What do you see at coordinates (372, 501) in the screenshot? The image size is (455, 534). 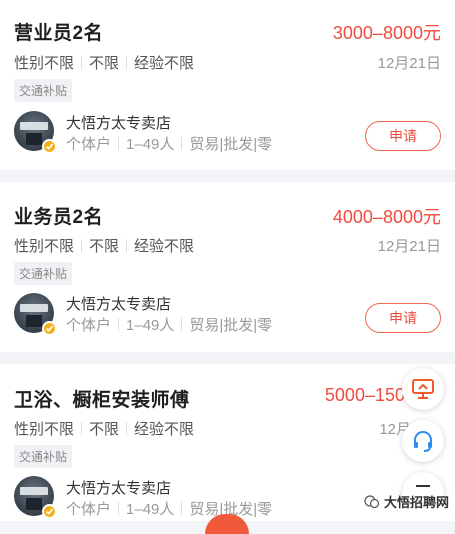 I see `wechat-icon` at bounding box center [372, 501].